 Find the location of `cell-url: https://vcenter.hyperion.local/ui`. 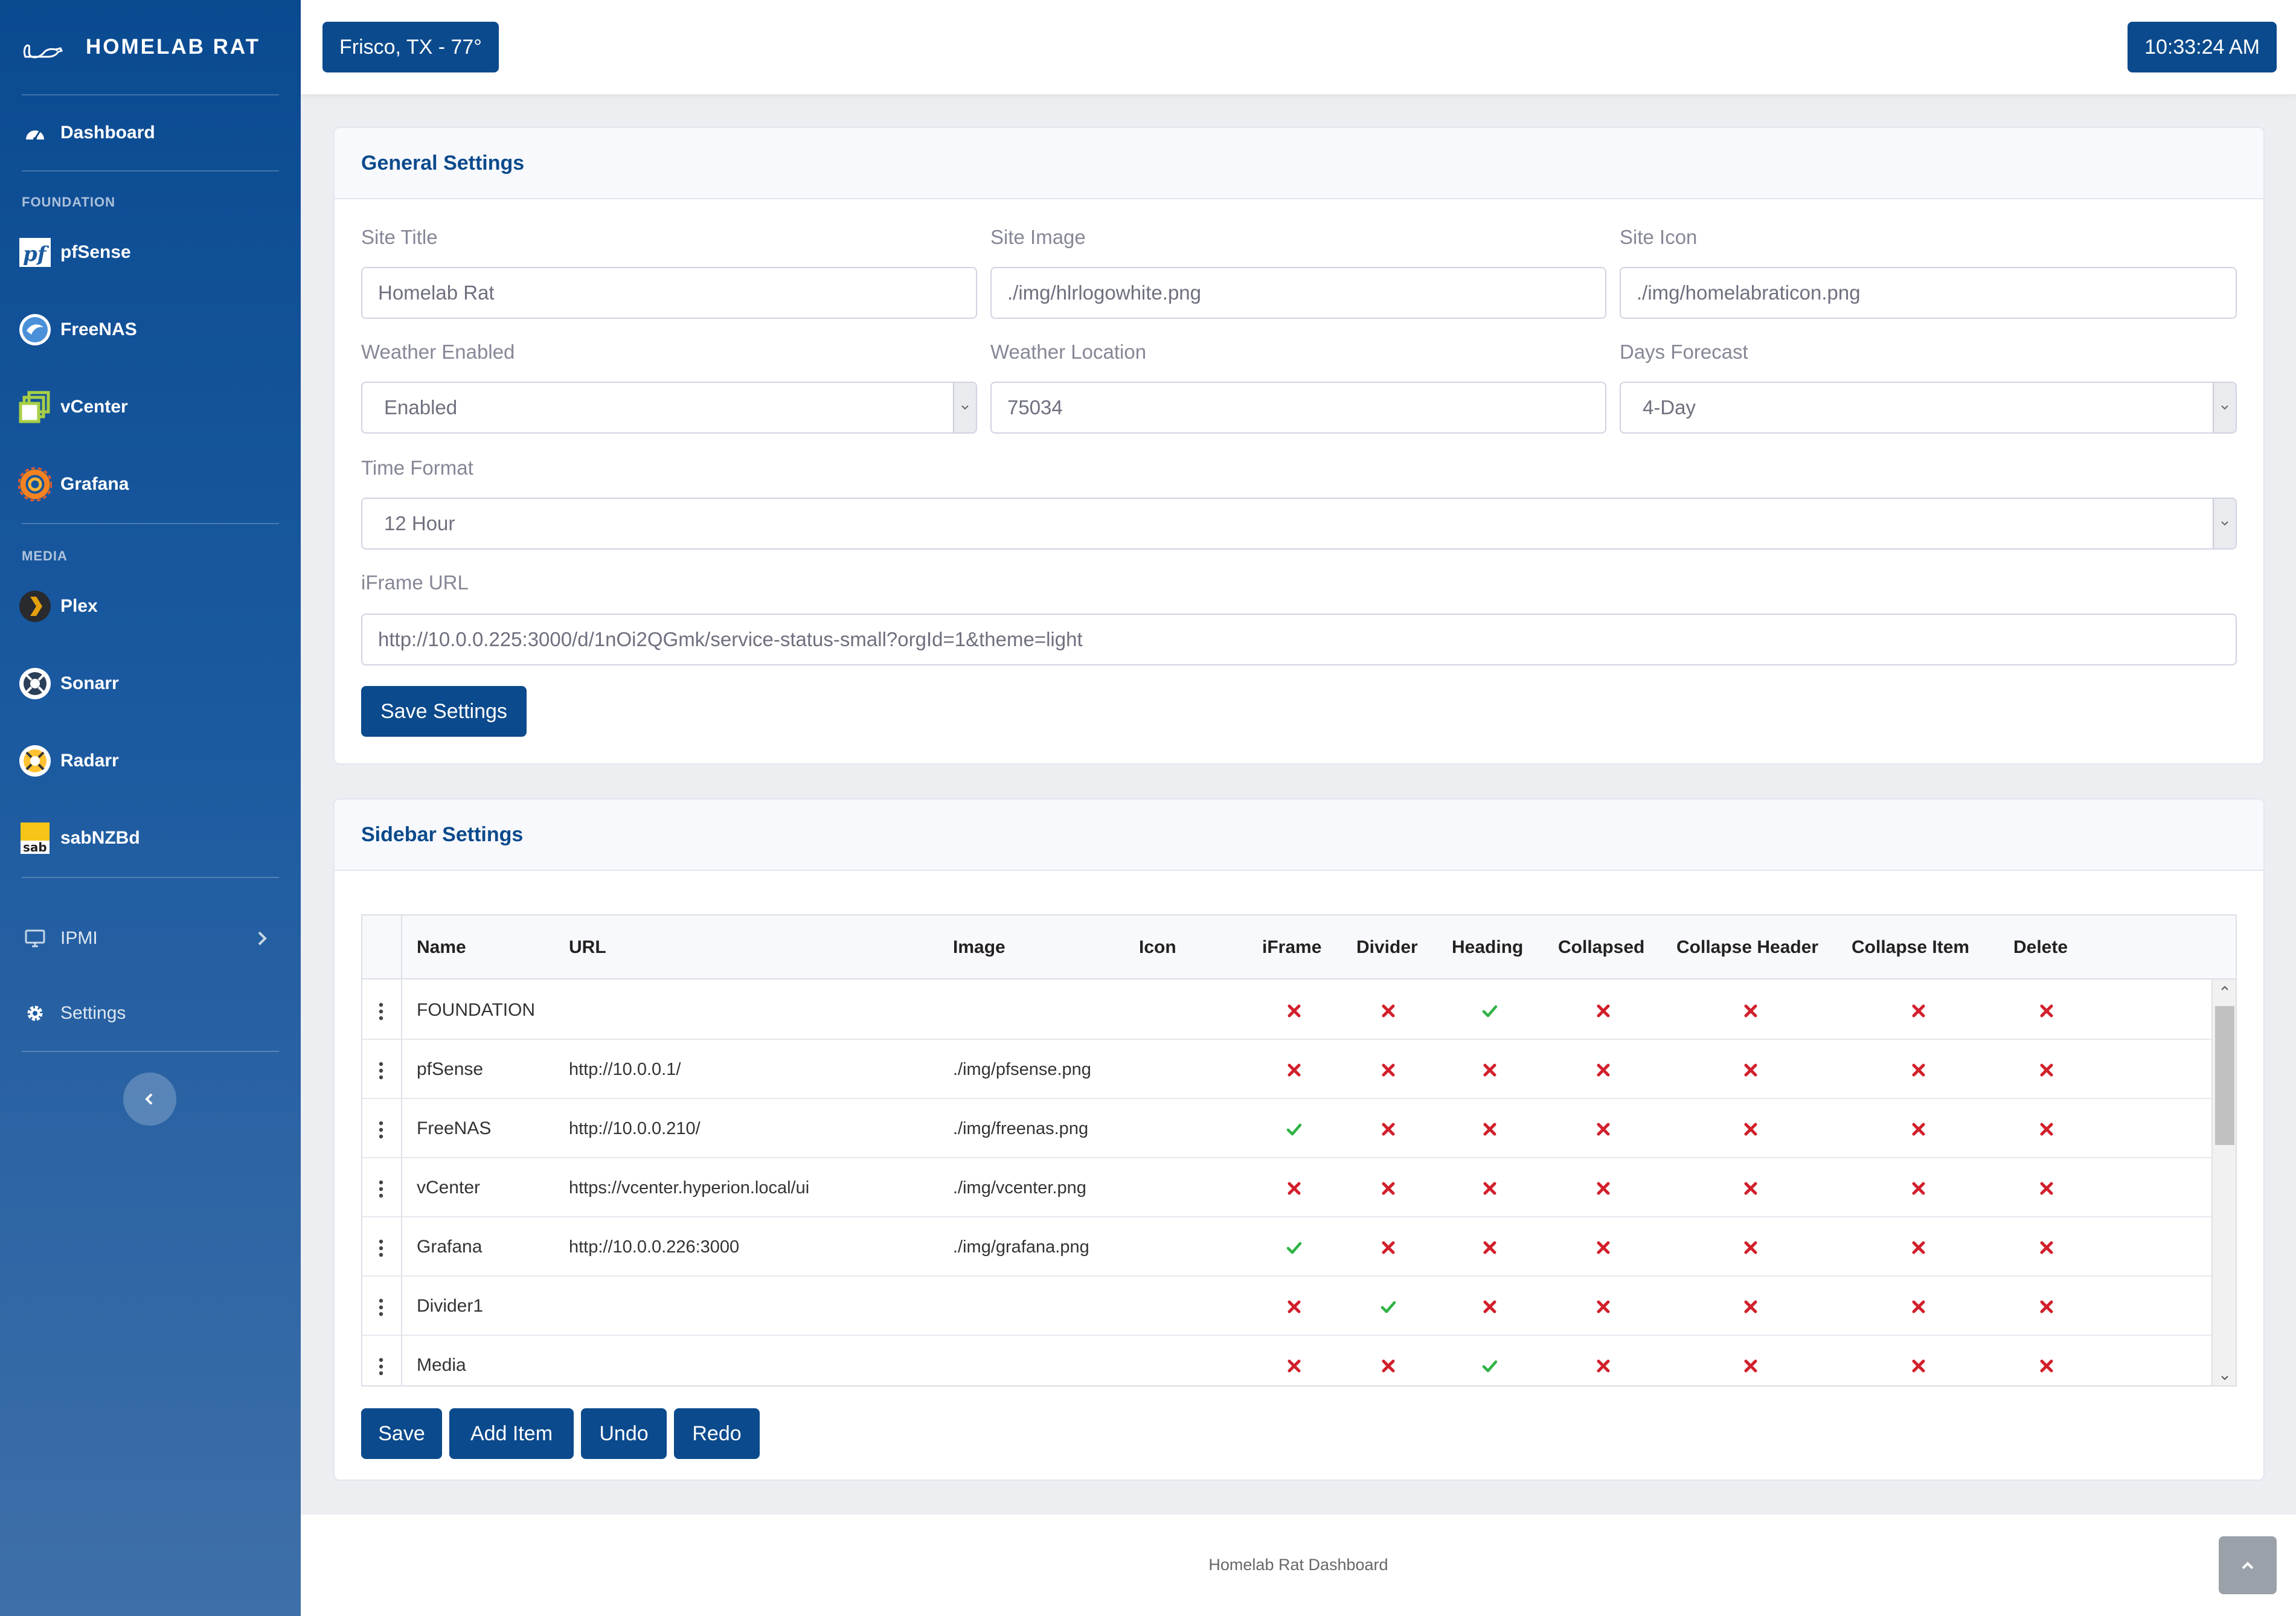

cell-url: https://vcenter.hyperion.local/ui is located at coordinates (689, 1187).